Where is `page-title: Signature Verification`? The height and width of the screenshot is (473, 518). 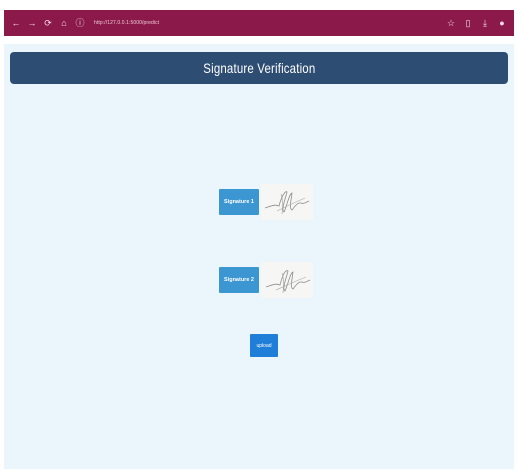
page-title: Signature Verification is located at coordinates (259, 68).